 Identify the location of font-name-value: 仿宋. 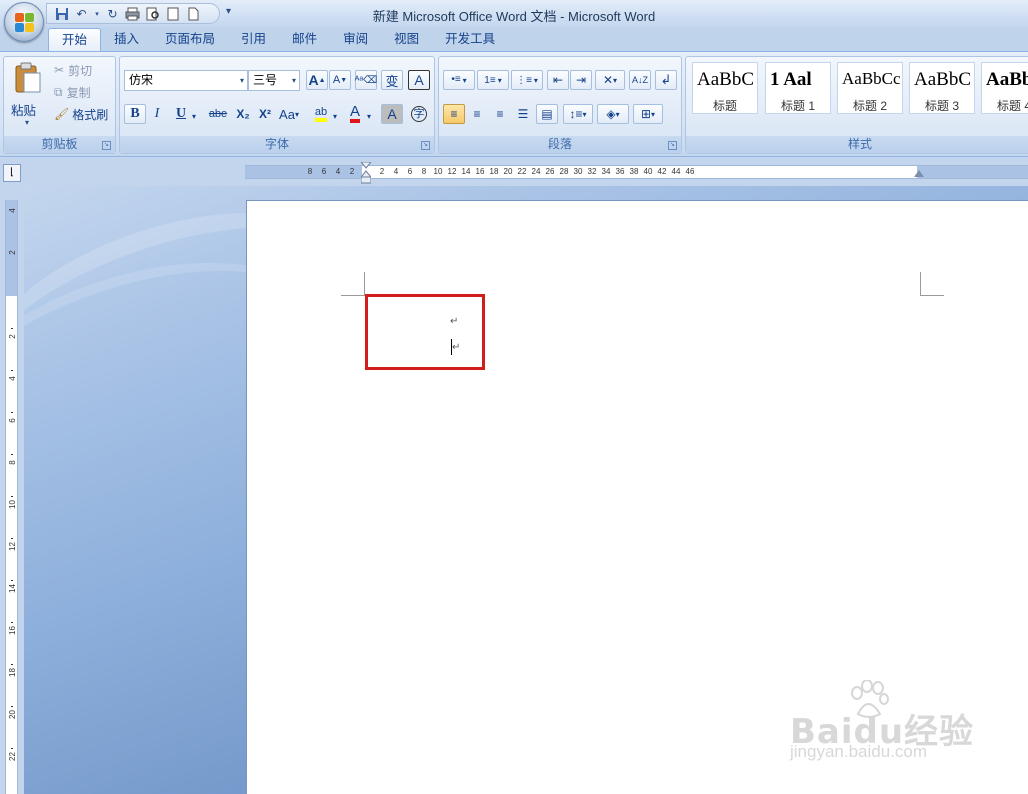
(141, 80).